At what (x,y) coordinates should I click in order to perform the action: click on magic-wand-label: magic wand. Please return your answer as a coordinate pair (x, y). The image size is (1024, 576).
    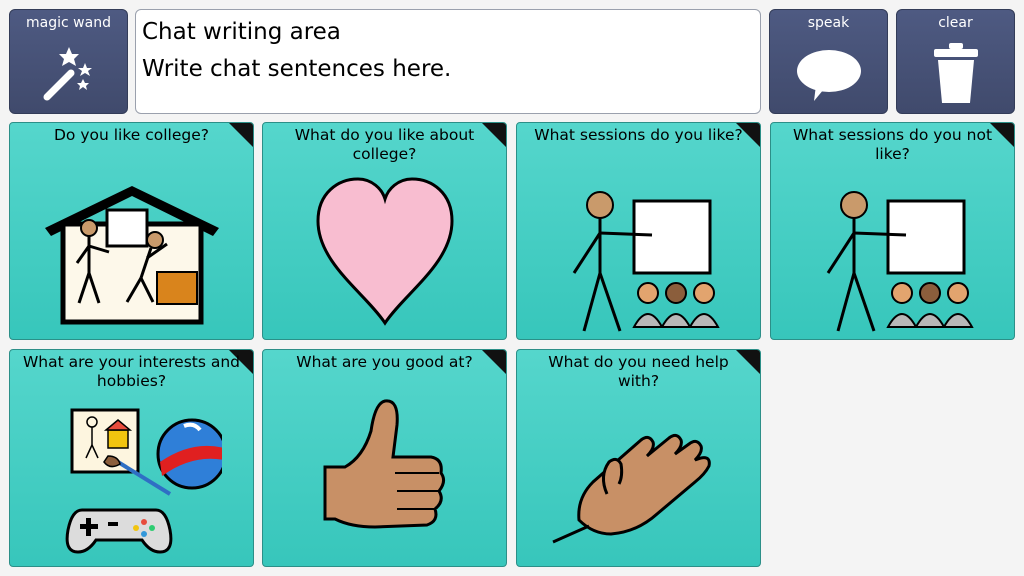
    Looking at the image, I should click on (68, 23).